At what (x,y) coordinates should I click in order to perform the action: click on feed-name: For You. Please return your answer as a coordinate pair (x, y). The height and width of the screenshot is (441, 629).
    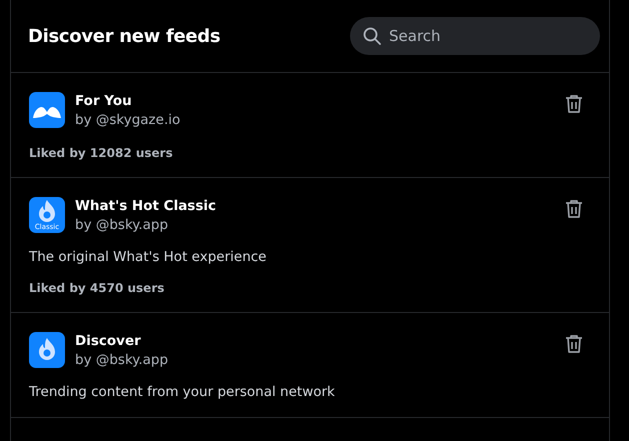
    Looking at the image, I should click on (314, 101).